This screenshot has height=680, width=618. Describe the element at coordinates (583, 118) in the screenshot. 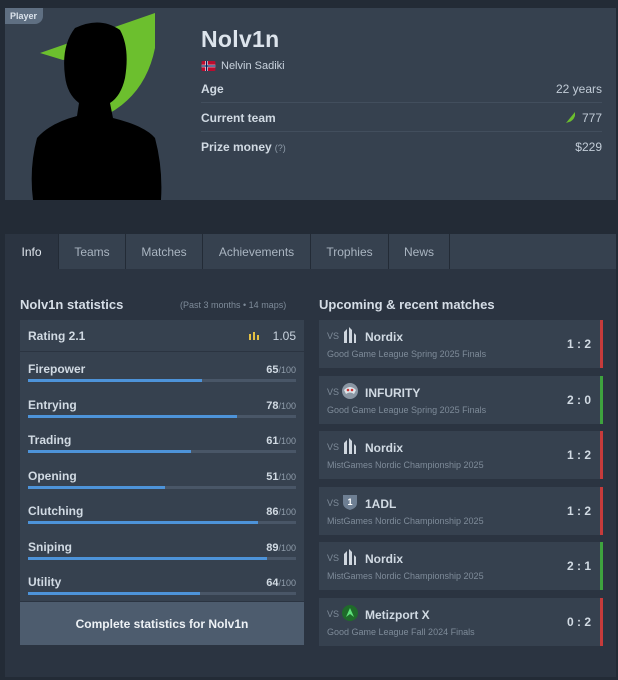

I see `team-link: 777` at that location.